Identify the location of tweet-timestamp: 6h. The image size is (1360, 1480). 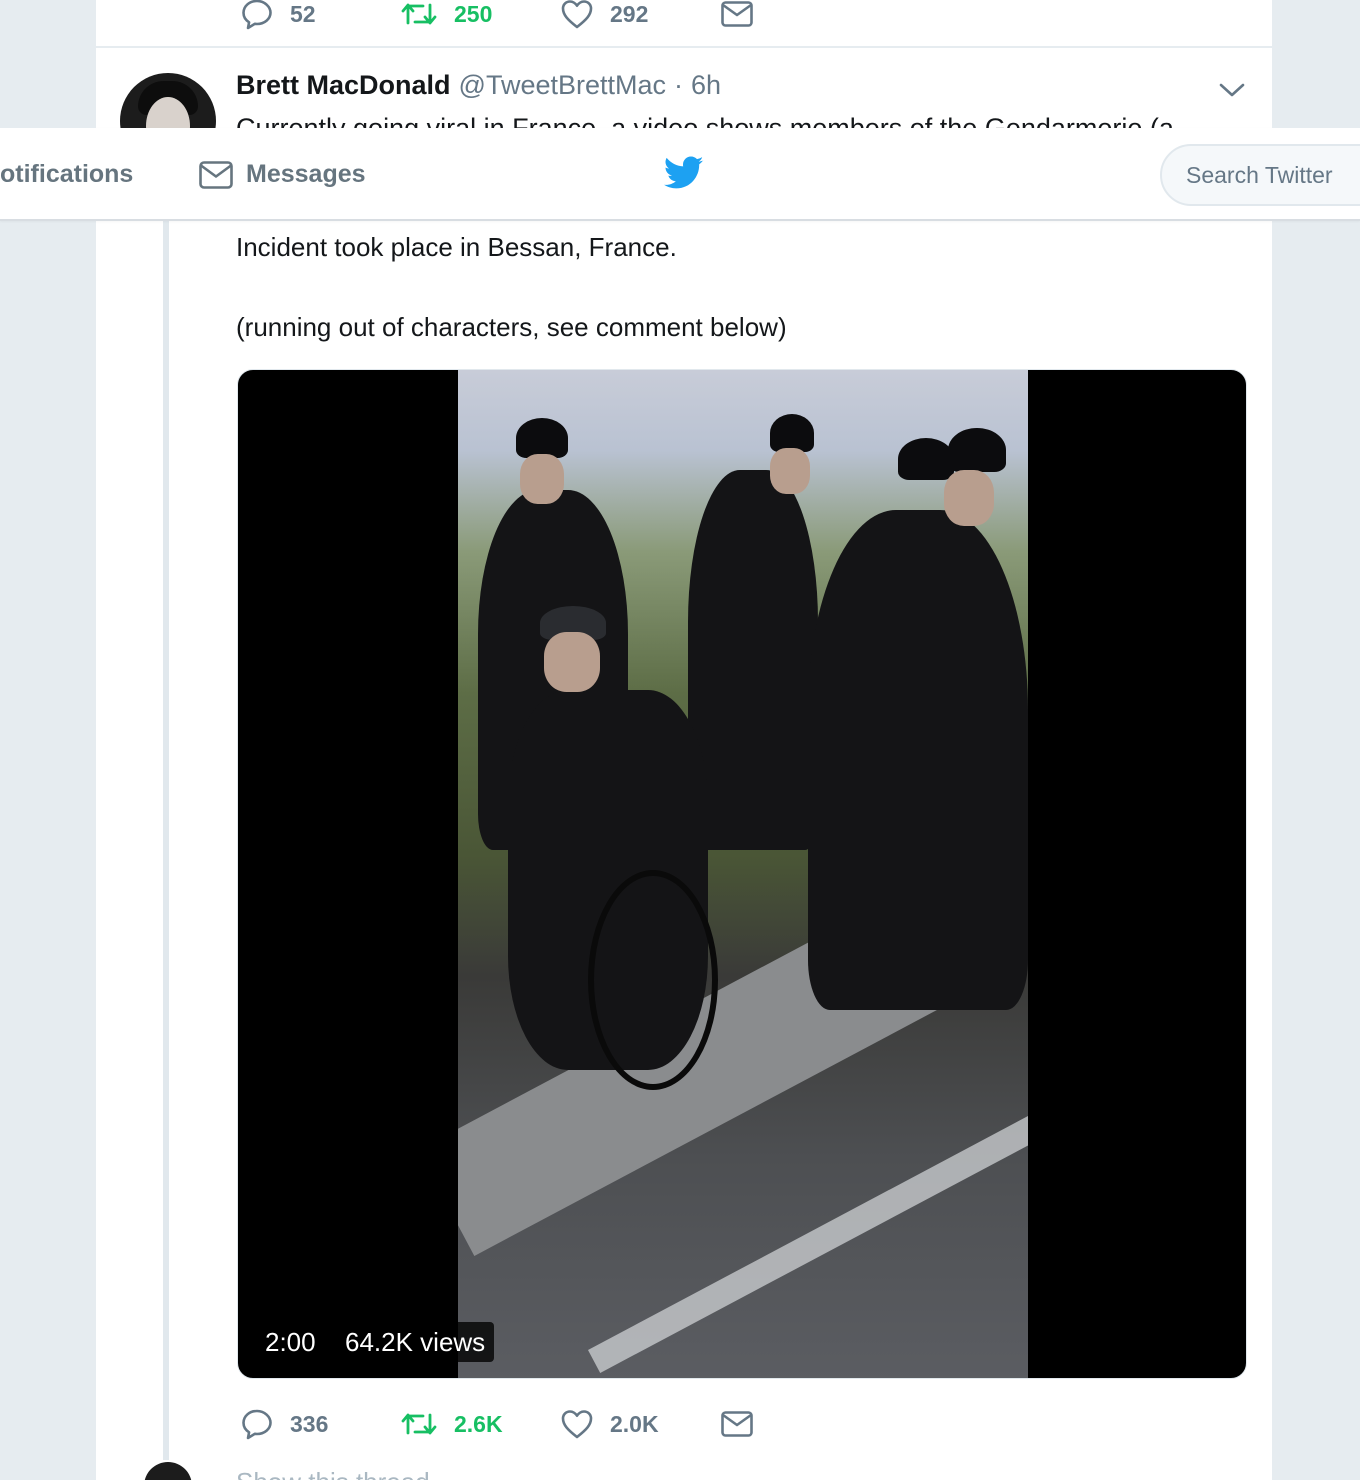
(706, 85).